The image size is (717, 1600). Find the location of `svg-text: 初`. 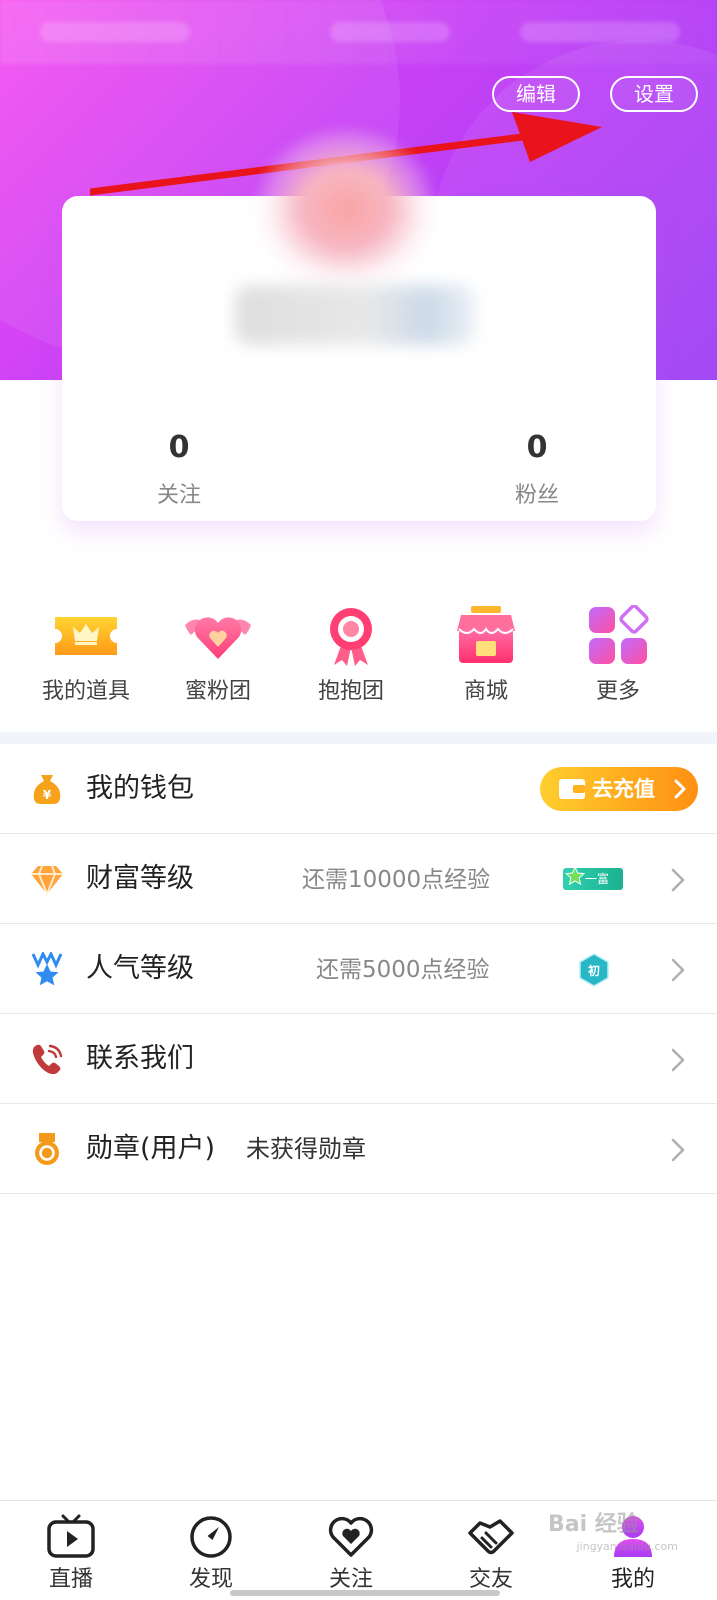

svg-text: 初 is located at coordinates (594, 970).